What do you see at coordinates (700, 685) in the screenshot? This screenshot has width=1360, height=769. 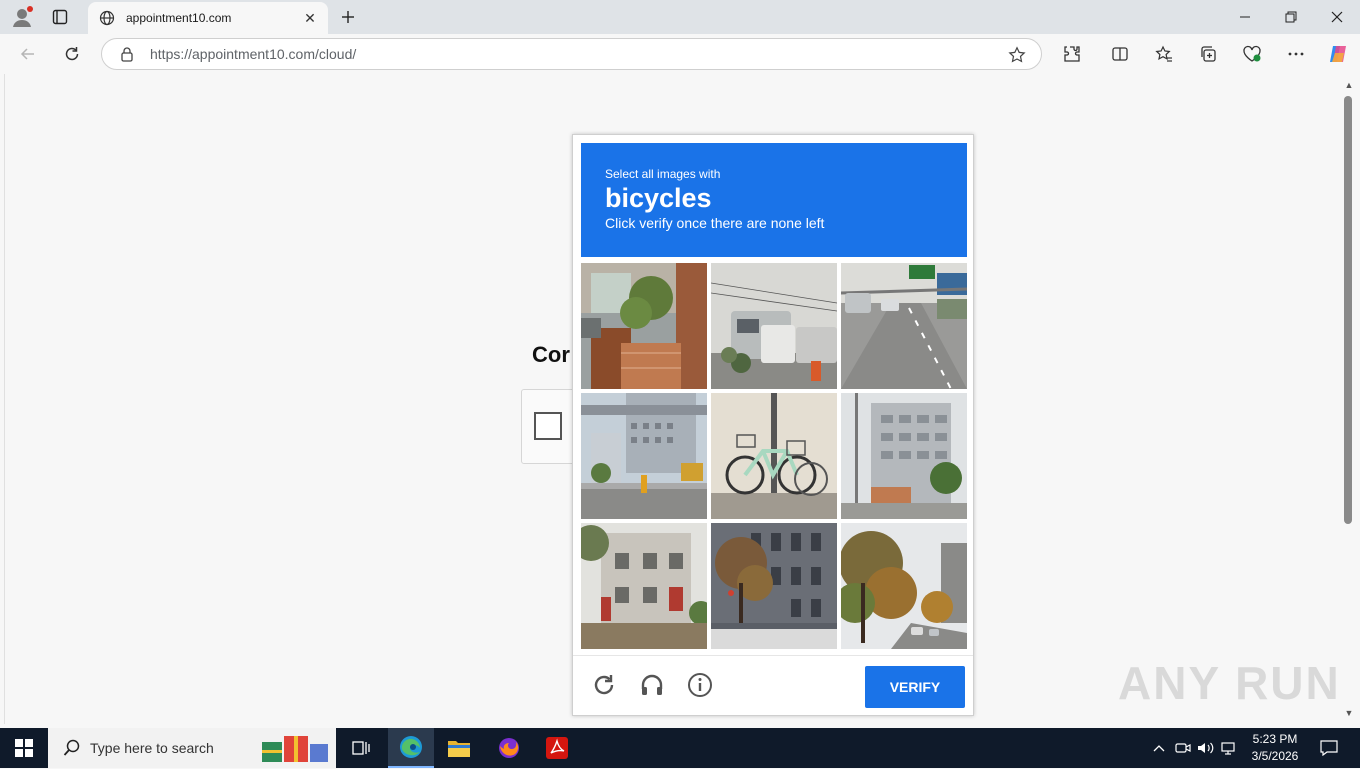 I see `info-icon` at bounding box center [700, 685].